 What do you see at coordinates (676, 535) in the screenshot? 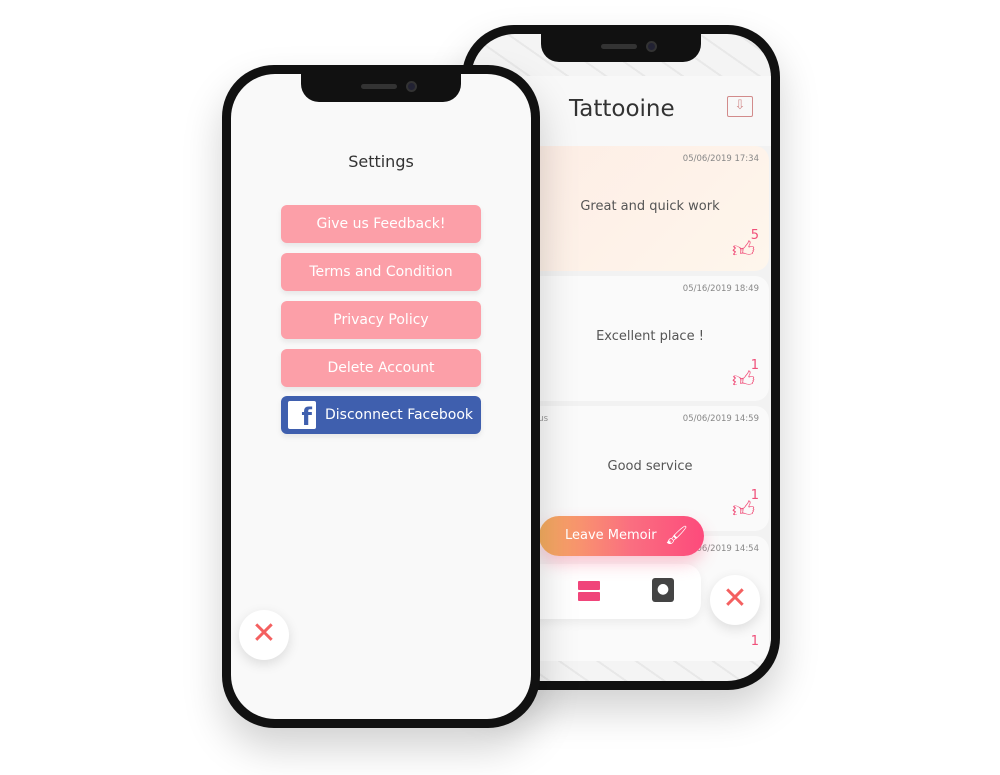
I see `brush-icon: 🖌︎` at bounding box center [676, 535].